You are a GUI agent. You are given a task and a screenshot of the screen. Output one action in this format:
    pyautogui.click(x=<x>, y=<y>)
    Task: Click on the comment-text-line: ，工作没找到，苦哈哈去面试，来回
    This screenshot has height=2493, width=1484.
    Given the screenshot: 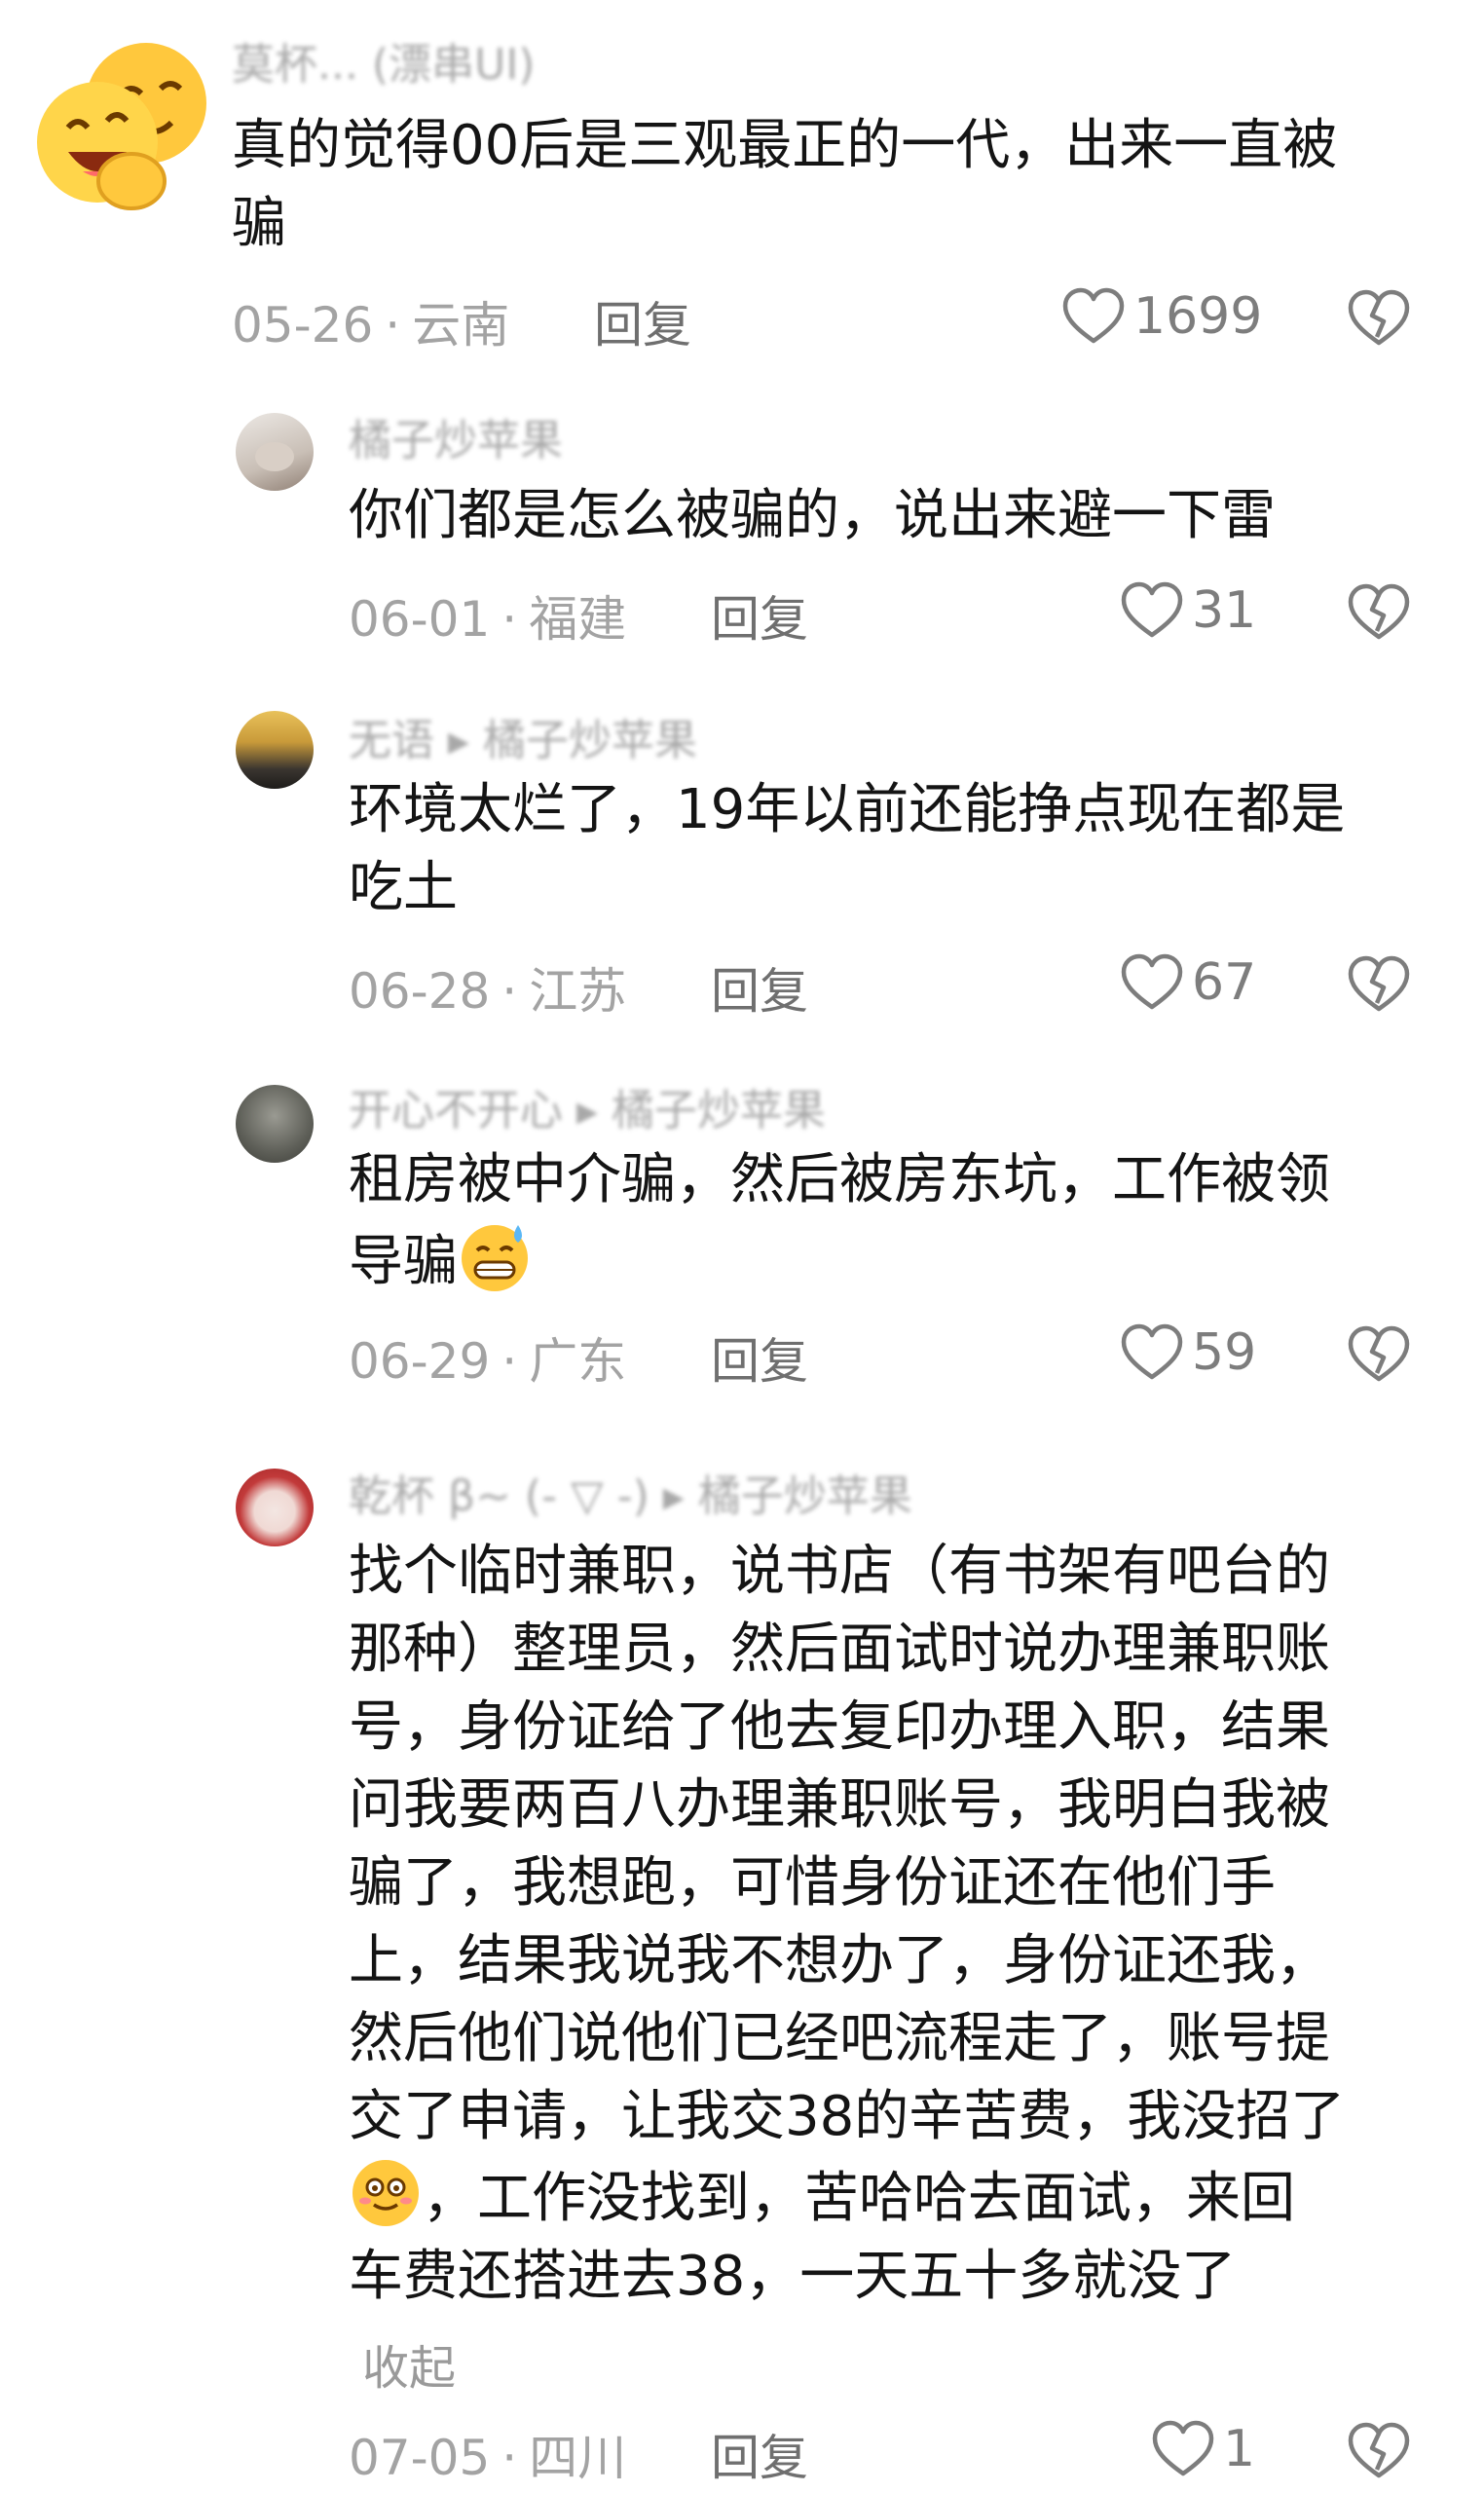 What is the action you would take?
    pyautogui.click(x=908, y=2197)
    